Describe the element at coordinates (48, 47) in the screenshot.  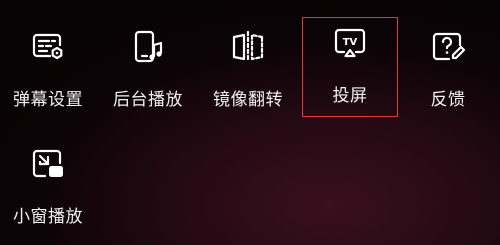
I see `danmaku-settings-icon` at that location.